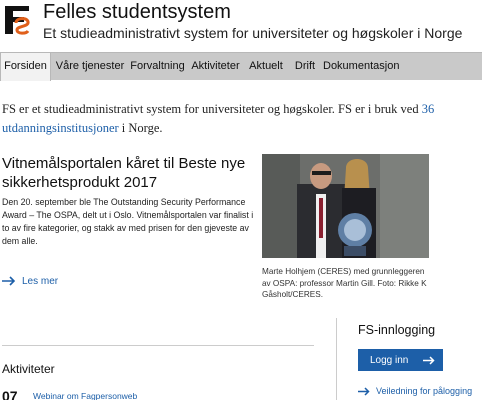 The width and height of the screenshot is (482, 400). What do you see at coordinates (389, 360) in the screenshot?
I see `login-button-label: Logg inn` at bounding box center [389, 360].